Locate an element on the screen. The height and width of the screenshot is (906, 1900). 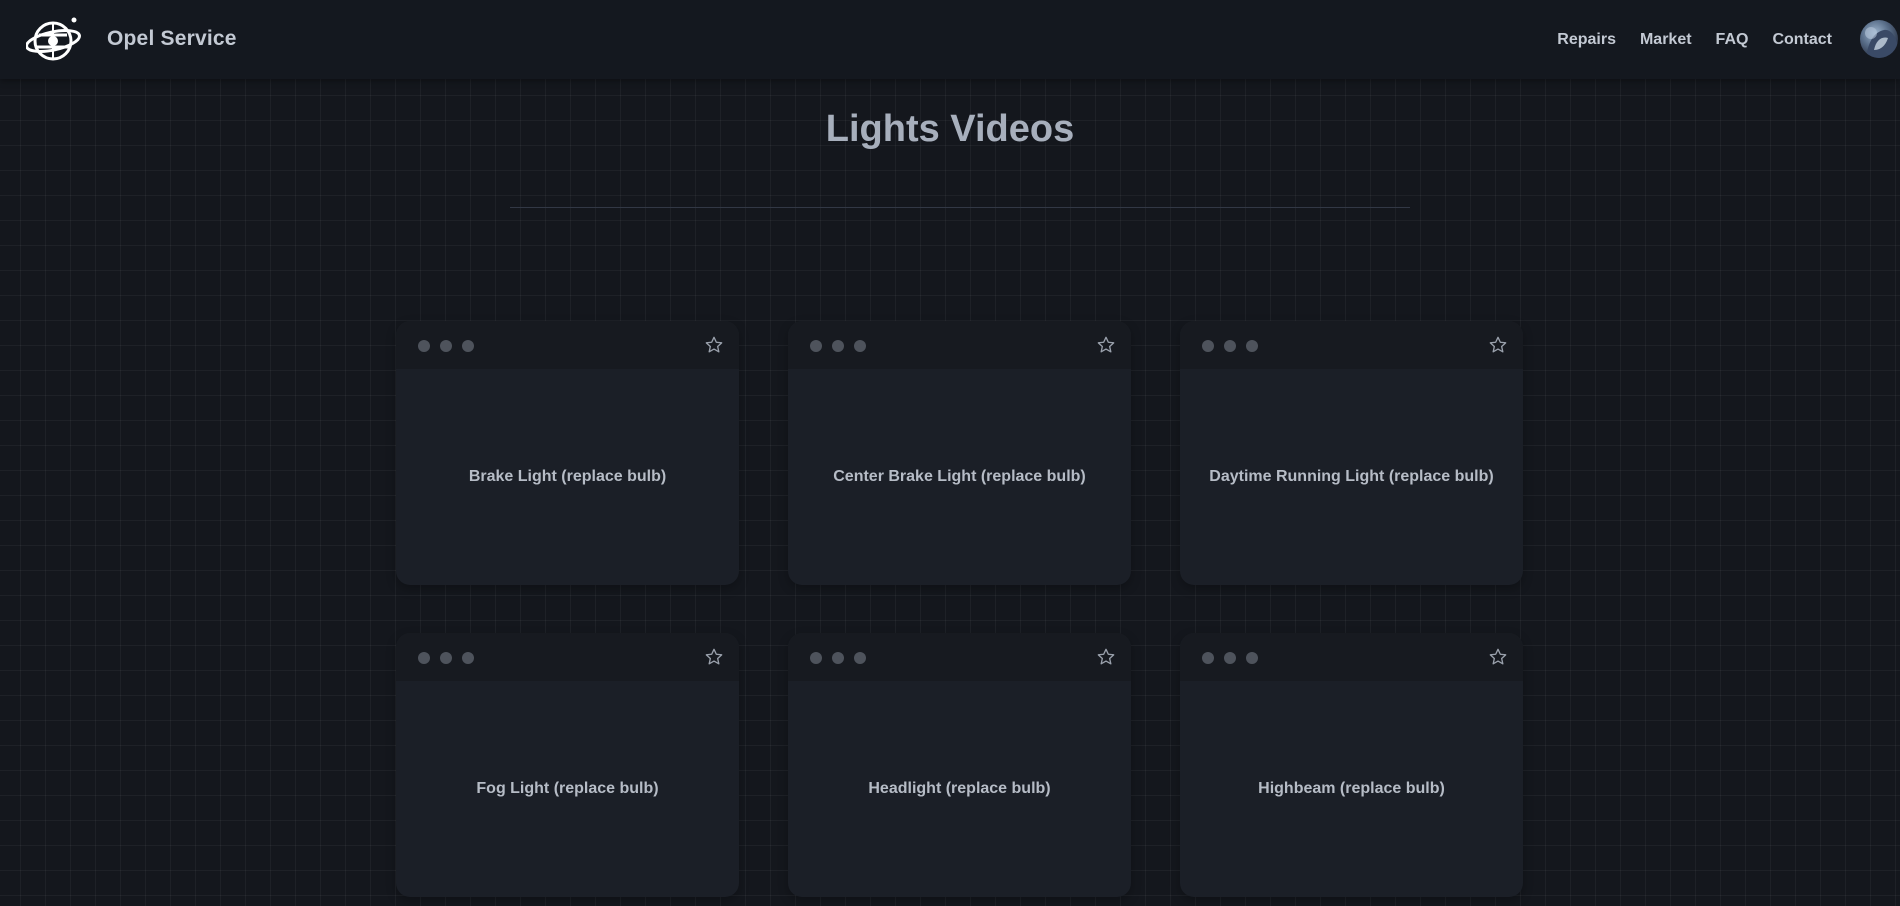
video-card: Daytime Running Light (replace bulb) is located at coordinates (1351, 453).